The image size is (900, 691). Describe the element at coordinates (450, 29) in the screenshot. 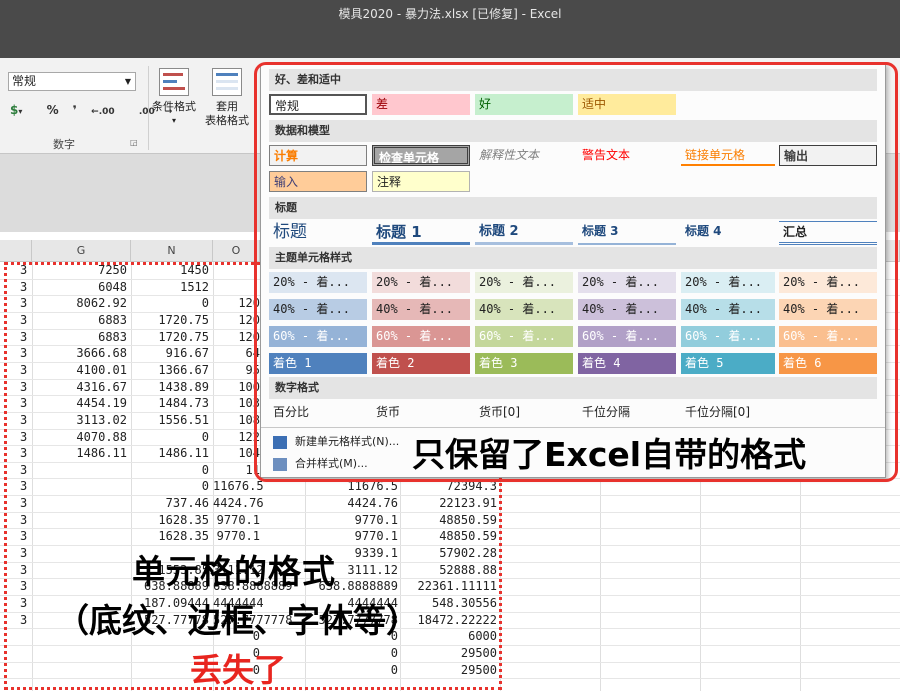

I see `title-bar: 模具2020 - 暴力法.xlsx [已修复] - Excel` at that location.